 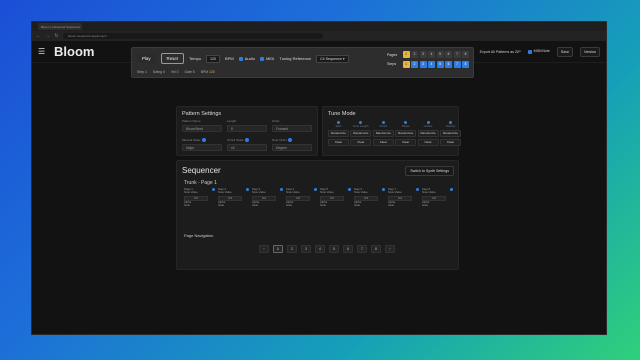 What do you see at coordinates (202, 114) in the screenshot?
I see `pattern-settings-title: Pattern Settings` at bounding box center [202, 114].